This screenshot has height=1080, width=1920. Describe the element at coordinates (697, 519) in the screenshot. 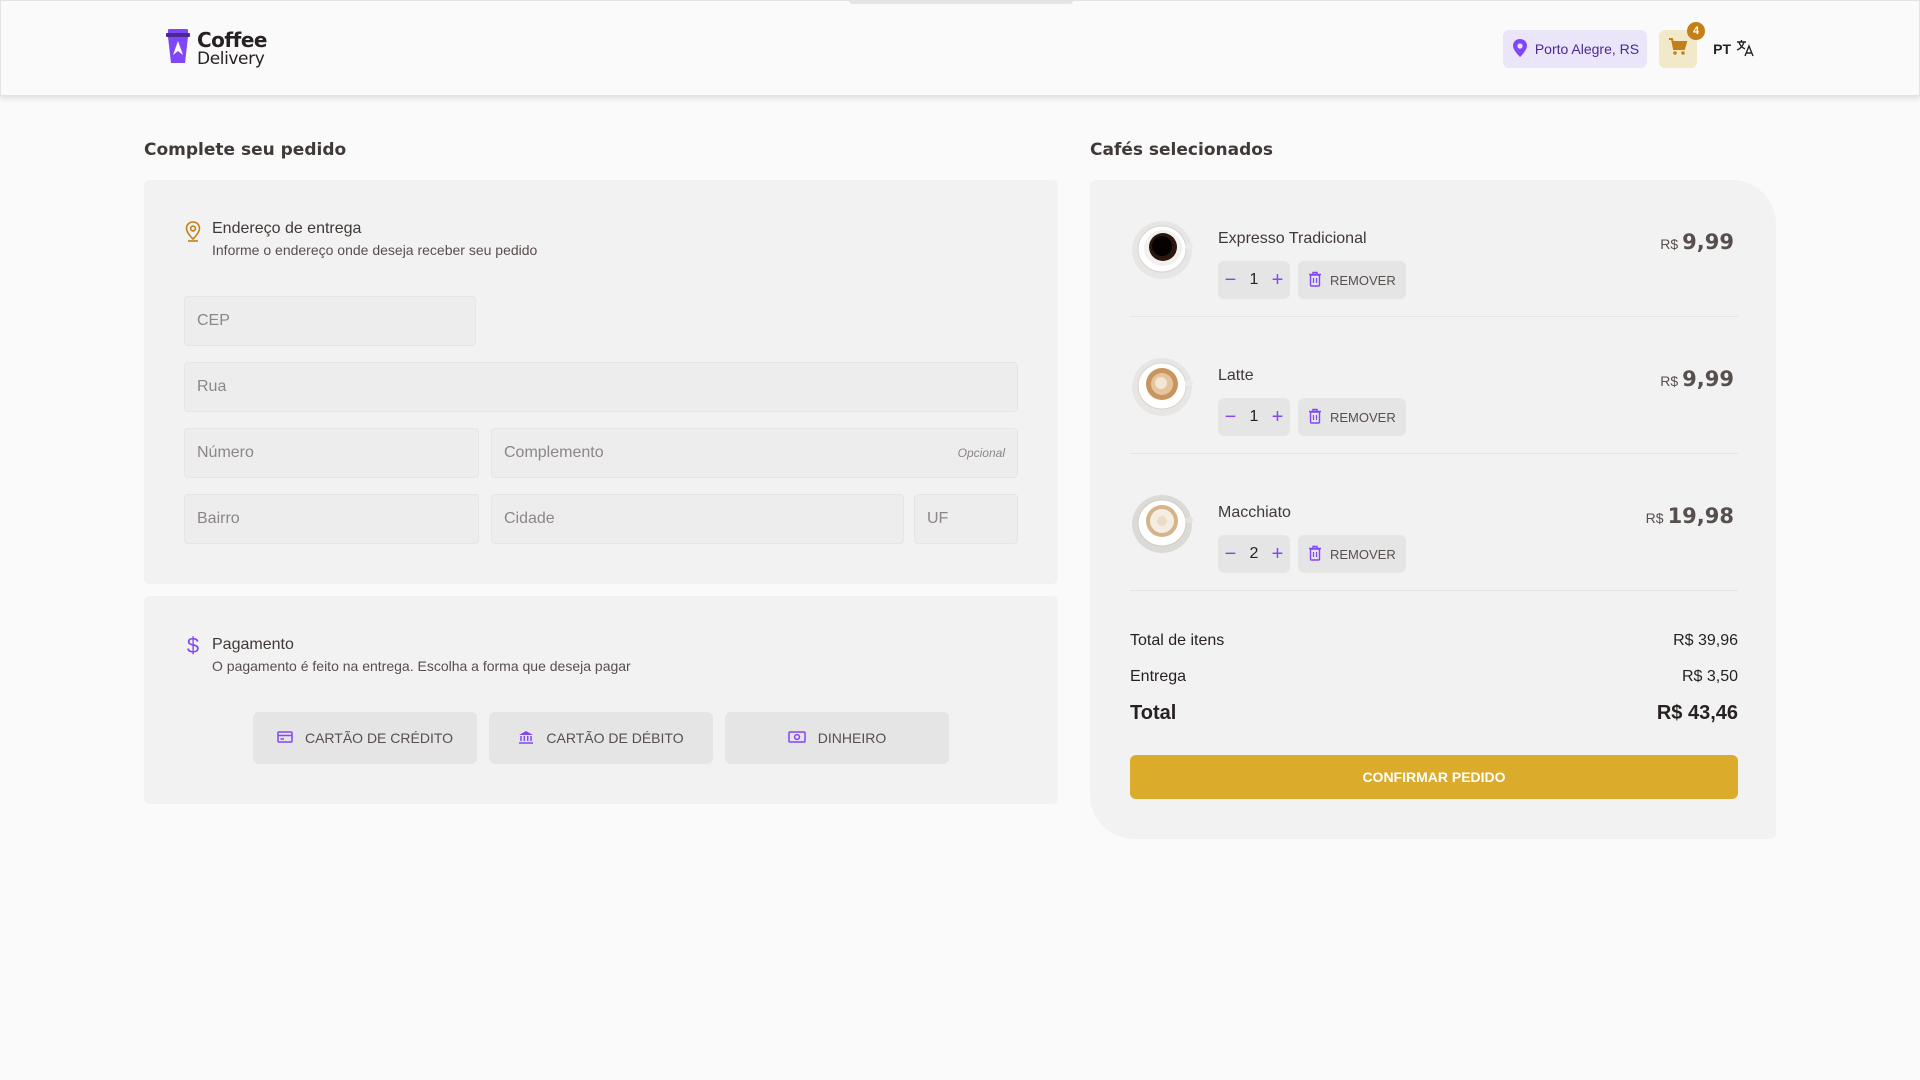

I see `cidade-input: Cidade` at that location.